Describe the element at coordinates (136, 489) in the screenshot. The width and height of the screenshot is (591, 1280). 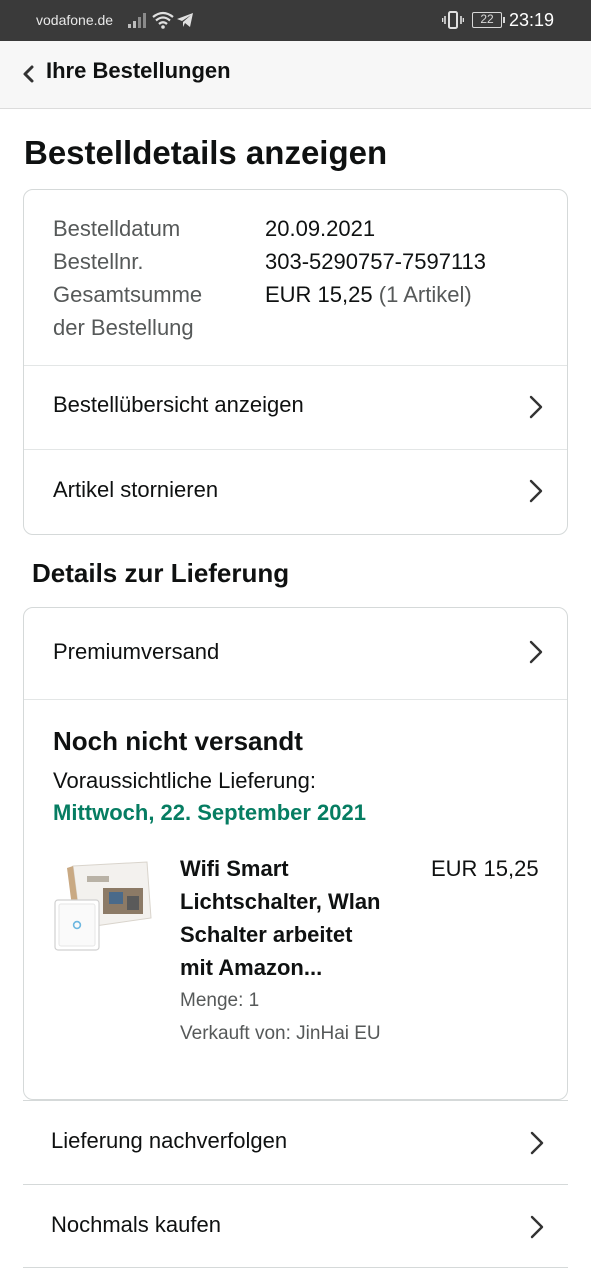
I see `cancel-items-label: Artikel stornieren` at that location.